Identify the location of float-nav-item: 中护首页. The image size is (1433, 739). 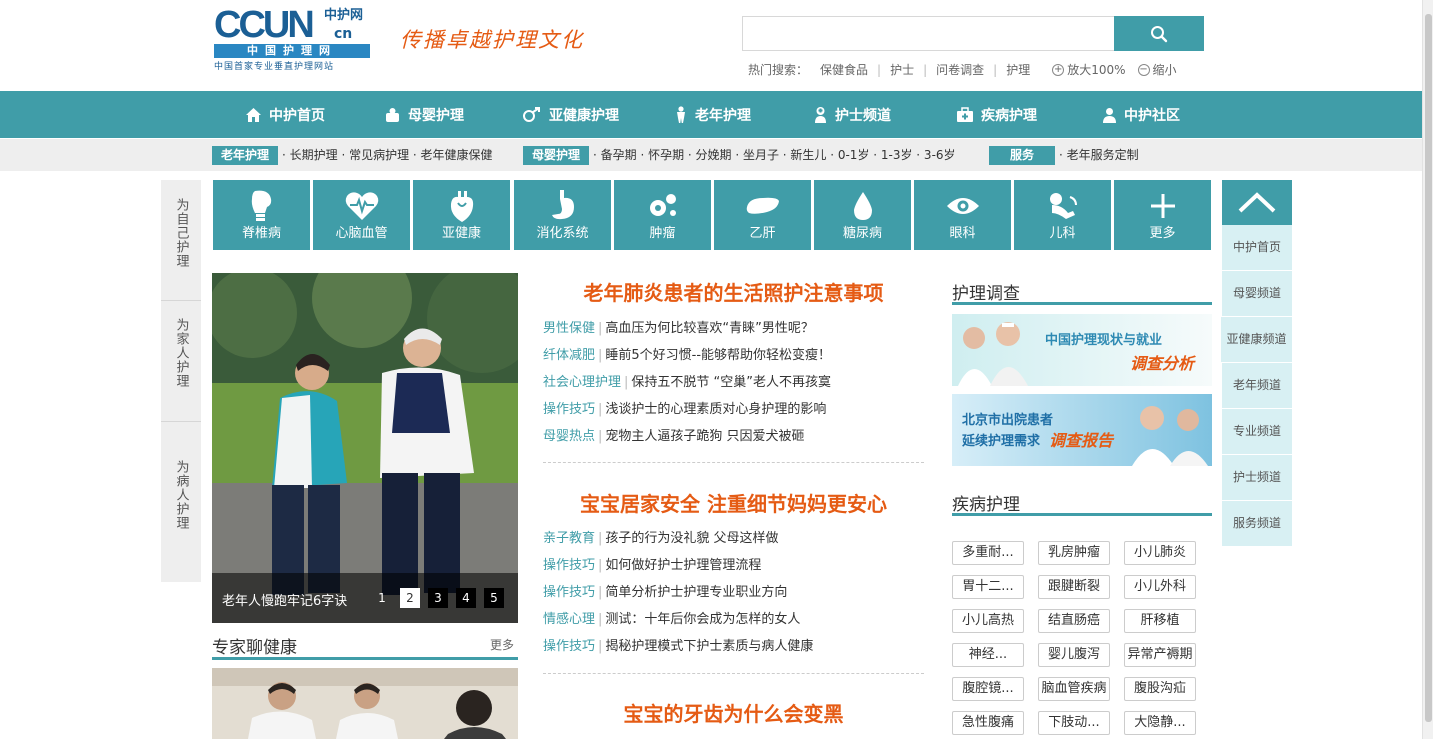
(1257, 248).